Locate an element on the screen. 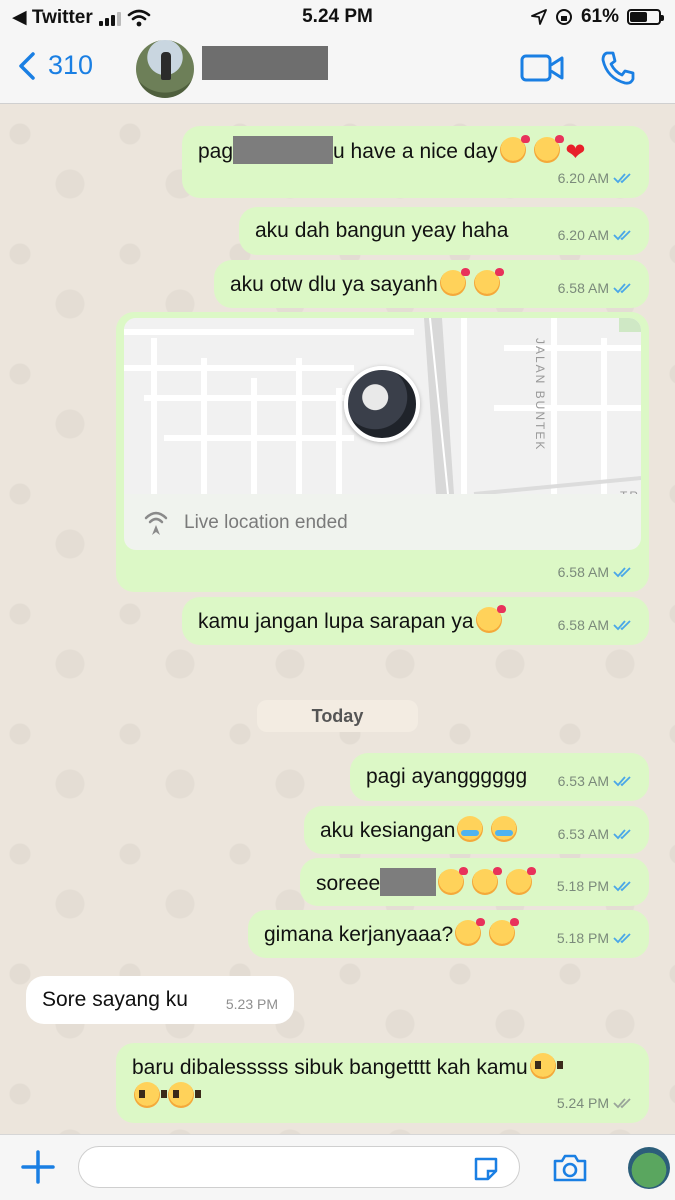 This screenshot has width=675, height=1200. contact-avatar is located at coordinates (165, 69).